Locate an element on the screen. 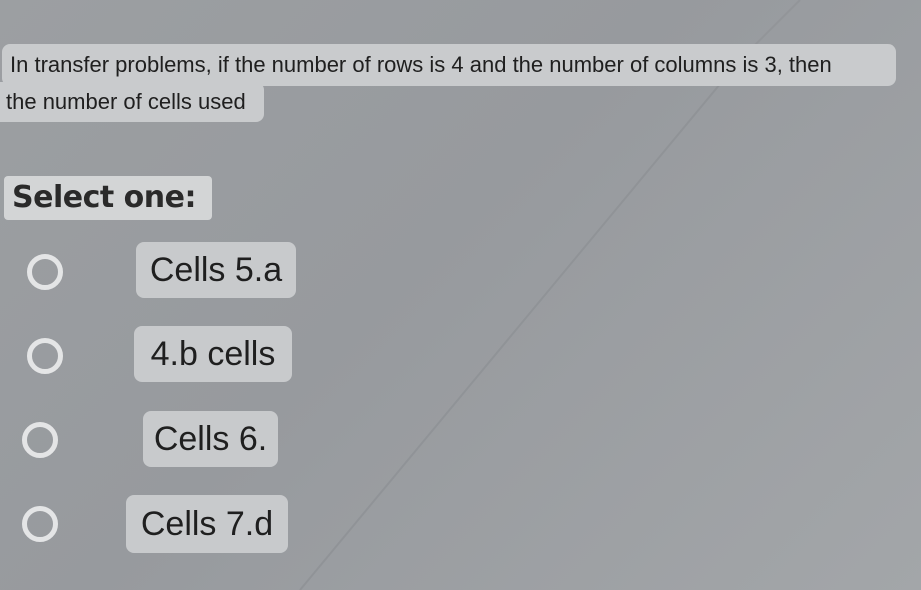 The image size is (921, 590). select-one-prompt: Select one: is located at coordinates (108, 198).